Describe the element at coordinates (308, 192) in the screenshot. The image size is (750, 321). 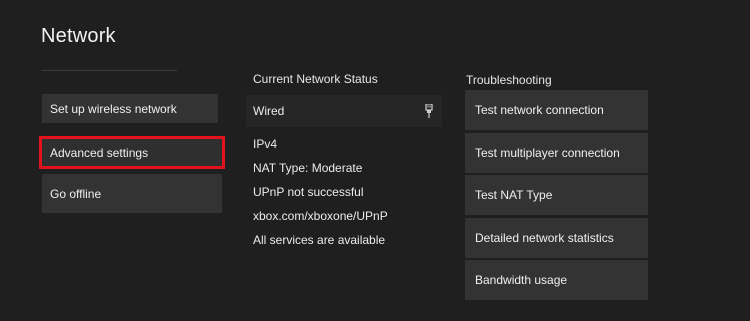
I see `status-line-upnp: UPnP not successful` at that location.